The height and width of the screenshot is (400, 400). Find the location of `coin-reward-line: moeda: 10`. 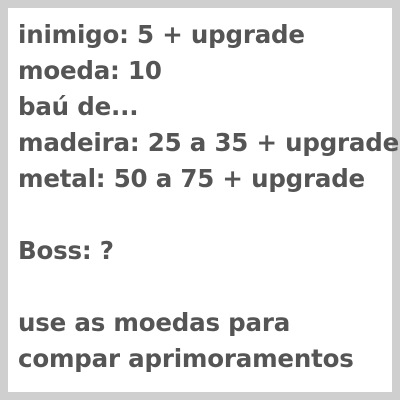

coin-reward-line: moeda: 10 is located at coordinates (90, 70).